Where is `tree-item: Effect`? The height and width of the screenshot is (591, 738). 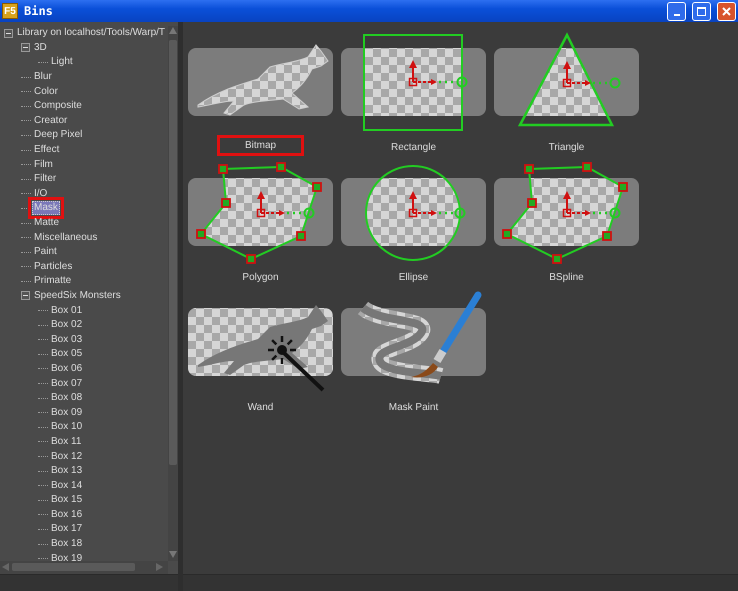 tree-item: Effect is located at coordinates (47, 150).